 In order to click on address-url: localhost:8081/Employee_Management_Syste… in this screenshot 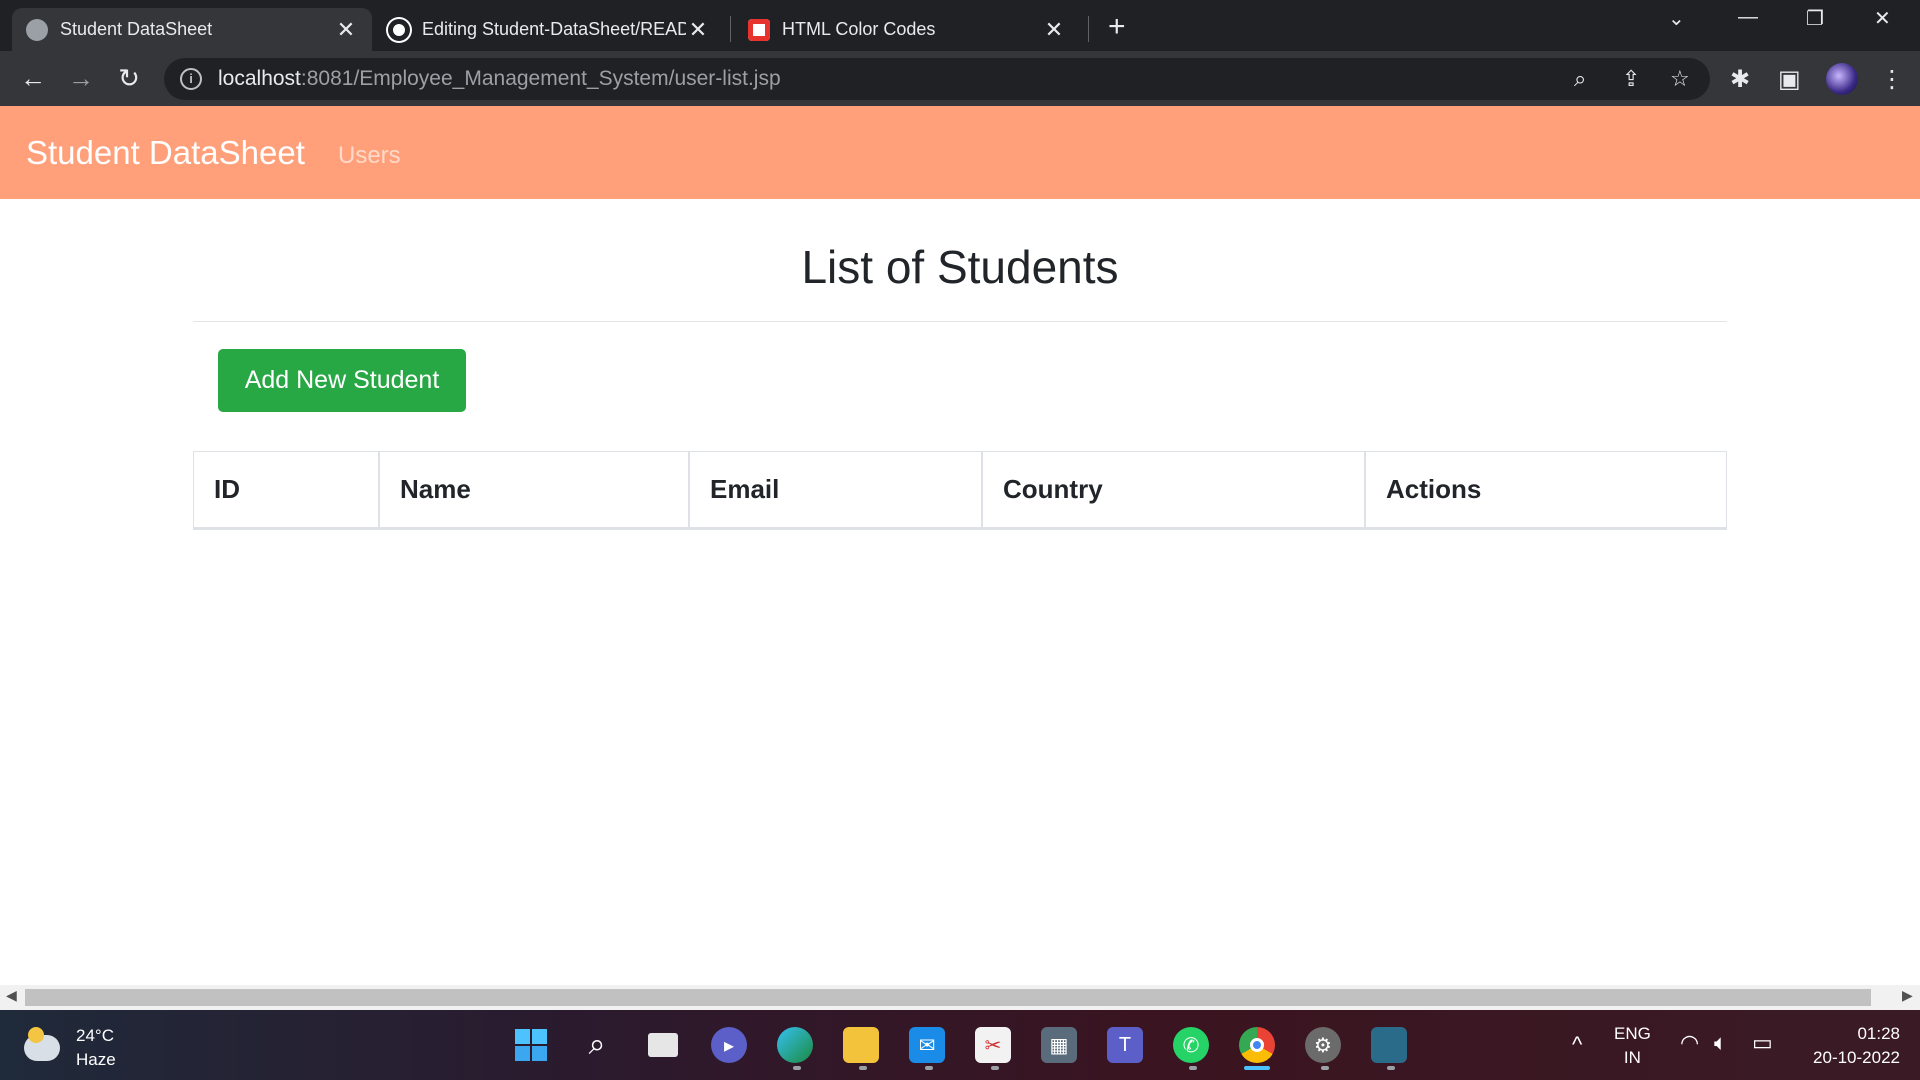, I will do `click(499, 79)`.